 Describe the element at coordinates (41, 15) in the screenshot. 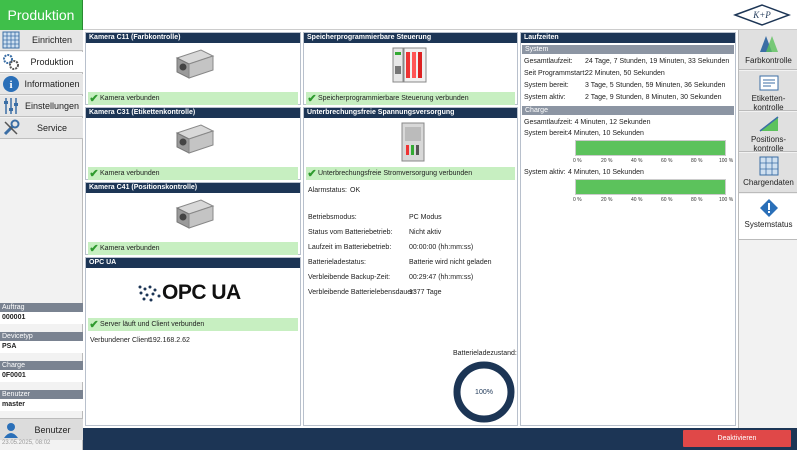

I see `page-title: Produktion` at that location.